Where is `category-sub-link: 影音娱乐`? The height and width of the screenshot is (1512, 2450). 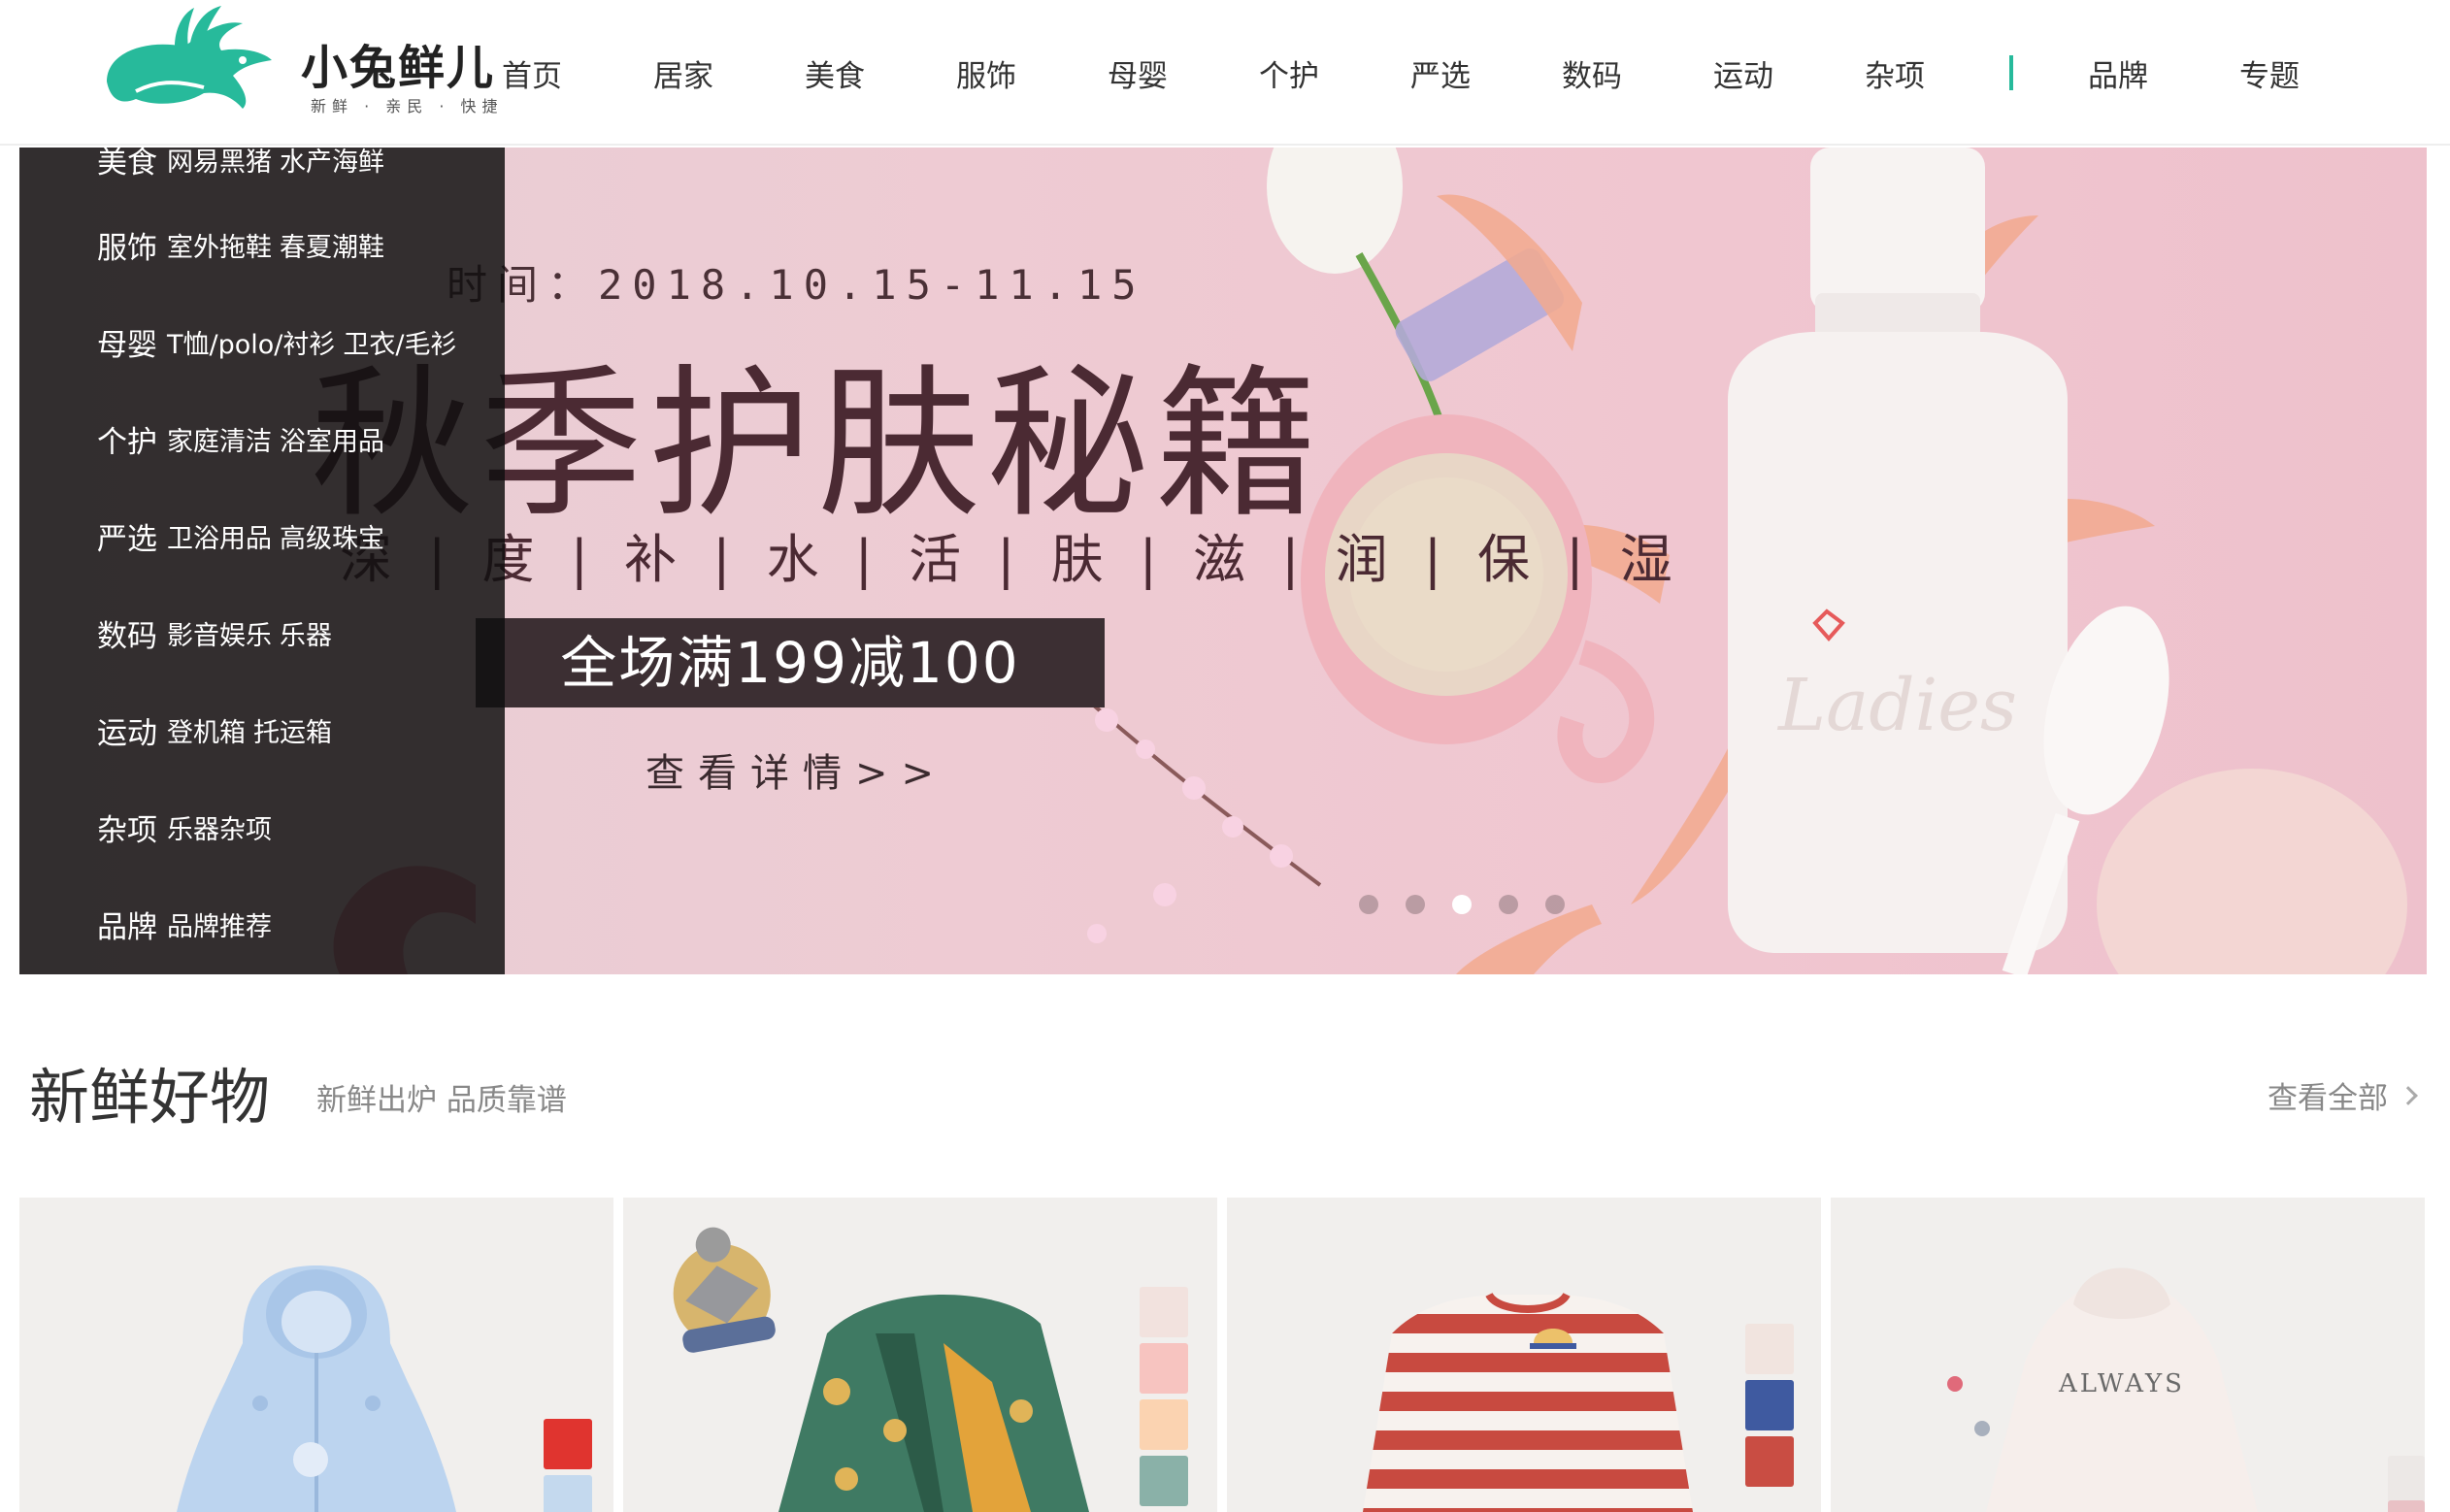
category-sub-link: 影音娱乐 is located at coordinates (219, 633).